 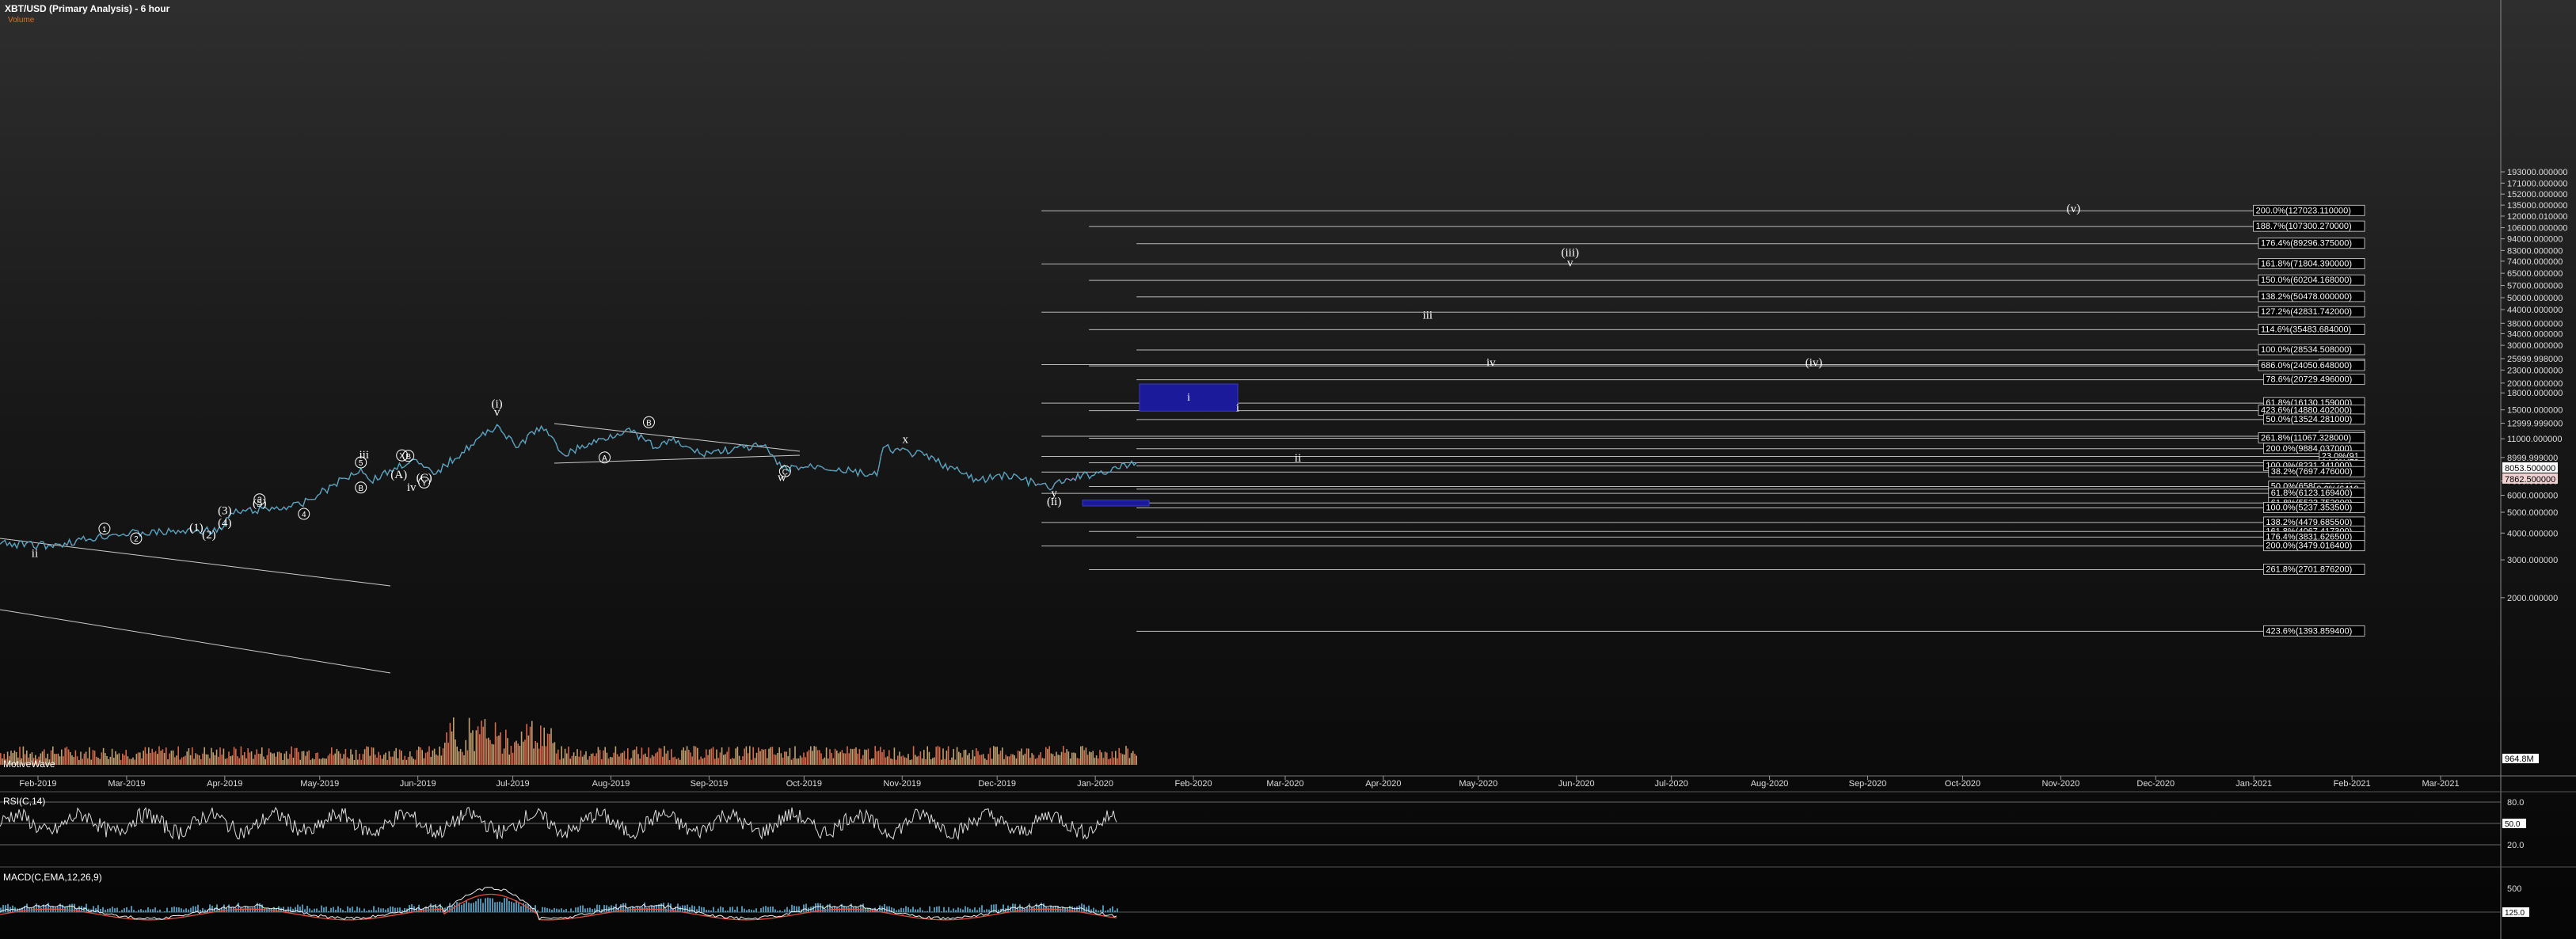 I want to click on wave-label: B, so click(x=360, y=489).